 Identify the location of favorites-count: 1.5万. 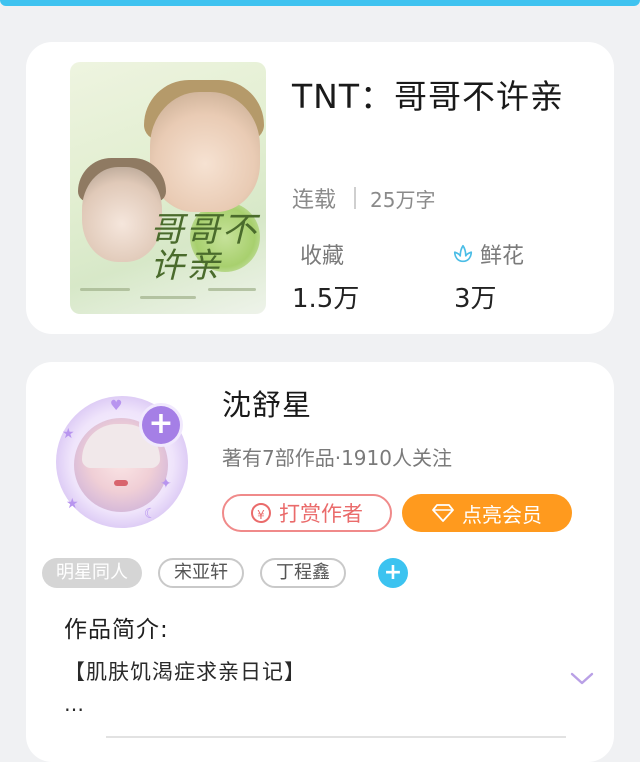
(326, 299).